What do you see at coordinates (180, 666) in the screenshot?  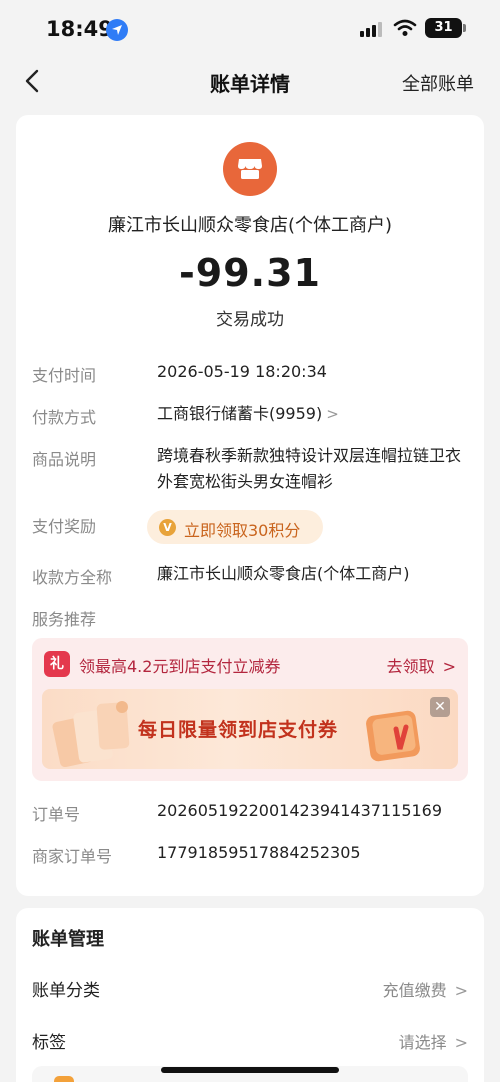 I see `promo-title: 领最高4.2元到店支付立减券` at bounding box center [180, 666].